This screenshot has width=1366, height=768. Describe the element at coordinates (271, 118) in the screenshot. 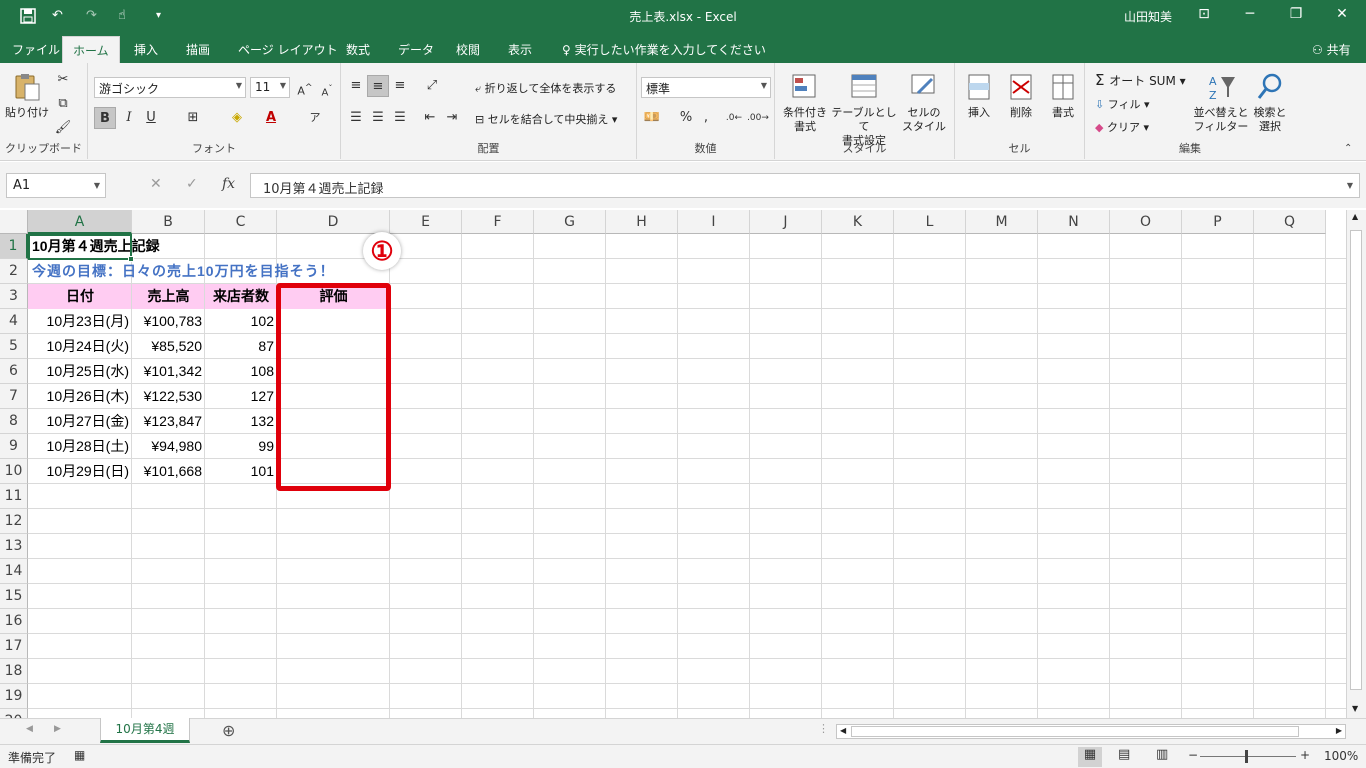

I see `font-color-icon: A` at that location.